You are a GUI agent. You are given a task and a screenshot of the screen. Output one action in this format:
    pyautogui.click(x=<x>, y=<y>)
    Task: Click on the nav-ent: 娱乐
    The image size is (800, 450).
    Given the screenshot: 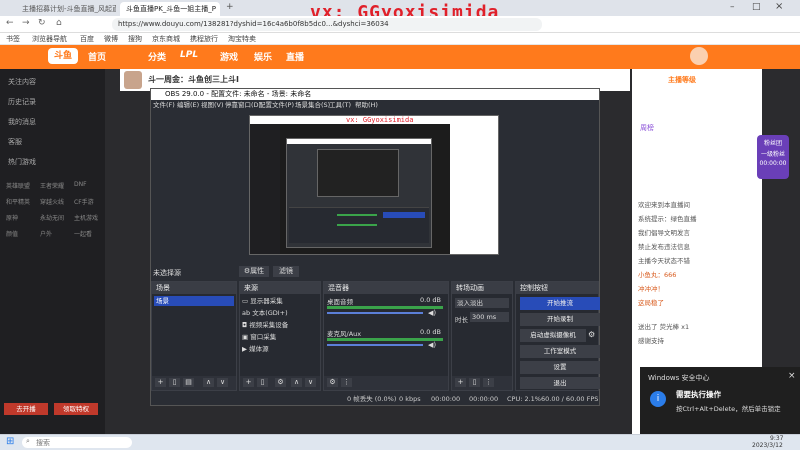 What is the action you would take?
    pyautogui.click(x=263, y=56)
    